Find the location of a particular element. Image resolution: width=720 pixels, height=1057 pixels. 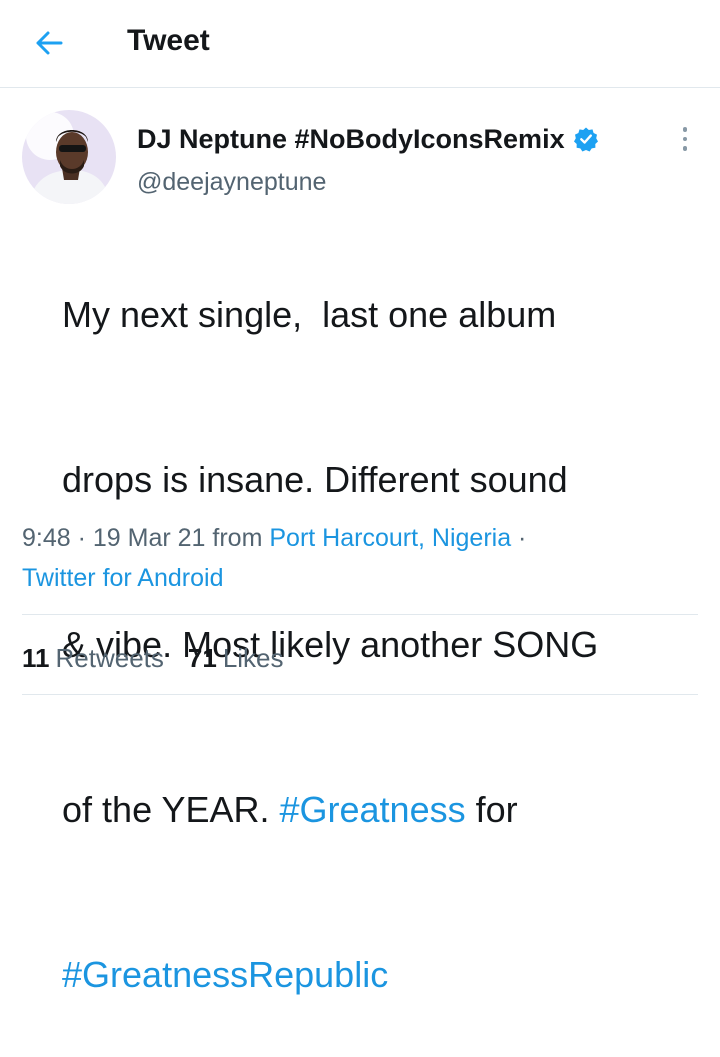

tweet-line: #GreatnessRepublic is located at coordinates (362, 974).